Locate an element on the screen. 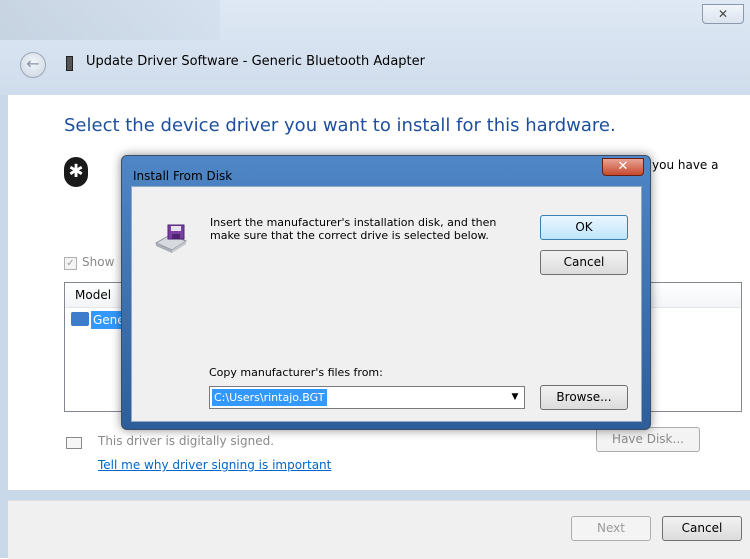  copy-from-value: C:\Users\rintajo.BGT is located at coordinates (269, 397).